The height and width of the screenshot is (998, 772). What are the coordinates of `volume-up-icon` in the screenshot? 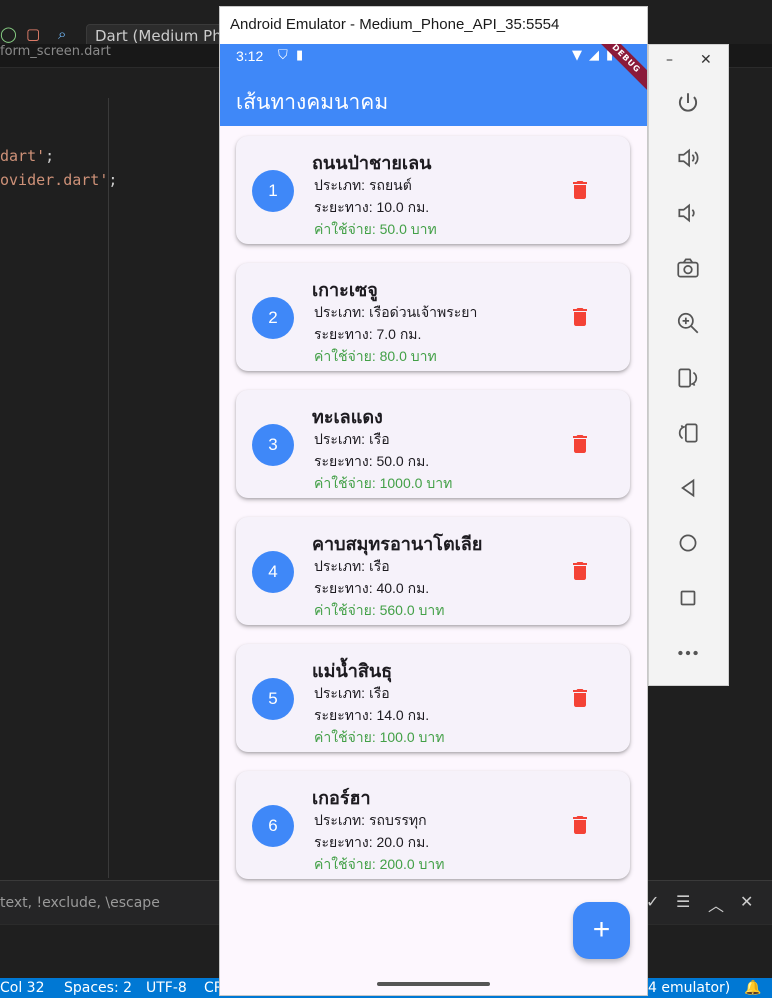 It's located at (688, 158).